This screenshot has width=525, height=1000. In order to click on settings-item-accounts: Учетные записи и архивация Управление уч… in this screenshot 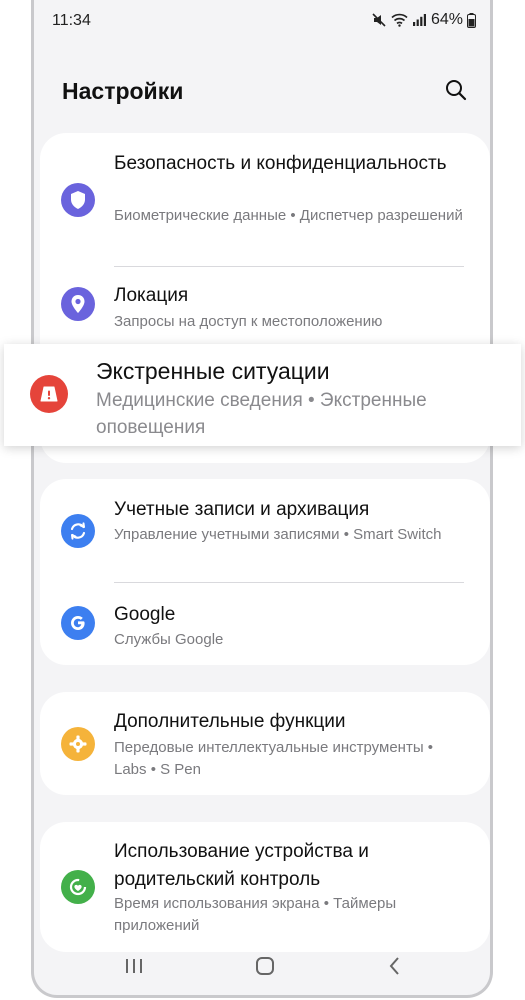, I will do `click(265, 530)`.